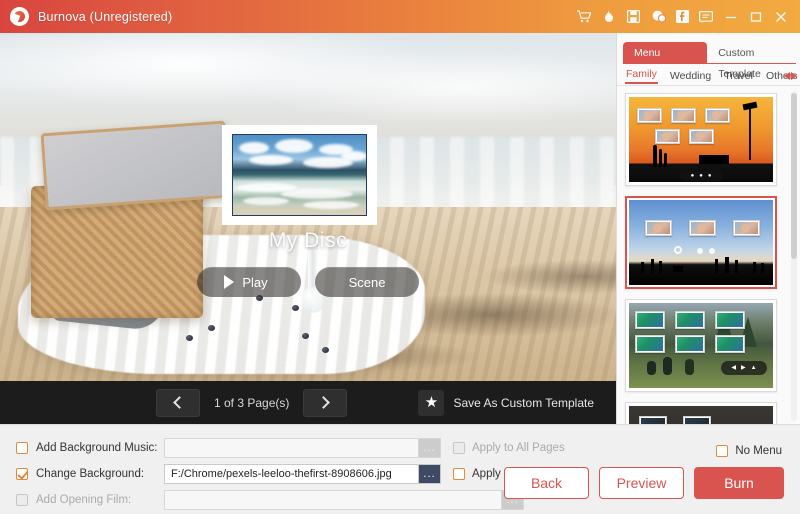 Image resolution: width=800 pixels, height=514 pixels. Describe the element at coordinates (90, 474) in the screenshot. I see `change-background-label: Change Background:` at that location.